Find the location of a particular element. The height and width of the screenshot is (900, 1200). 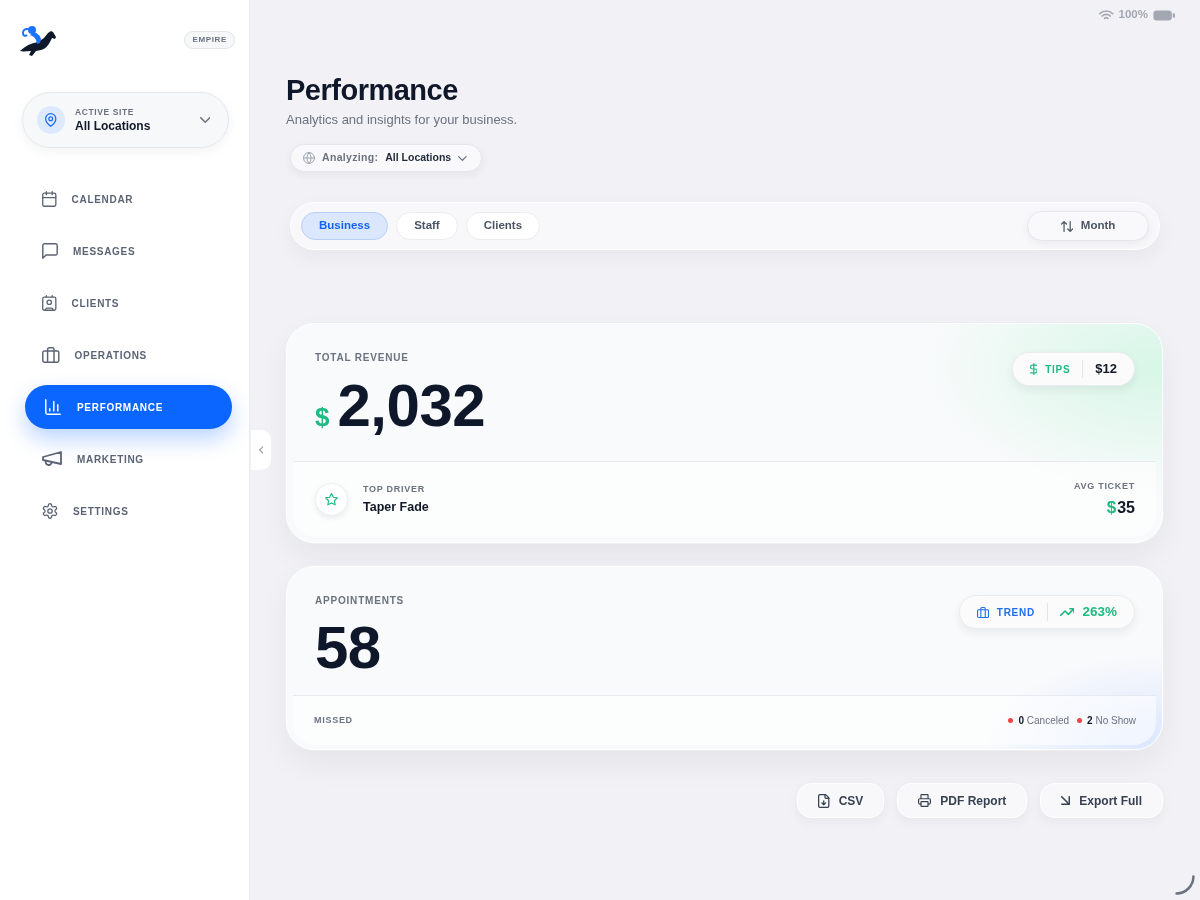

speech-bubble-icon is located at coordinates (50, 251).